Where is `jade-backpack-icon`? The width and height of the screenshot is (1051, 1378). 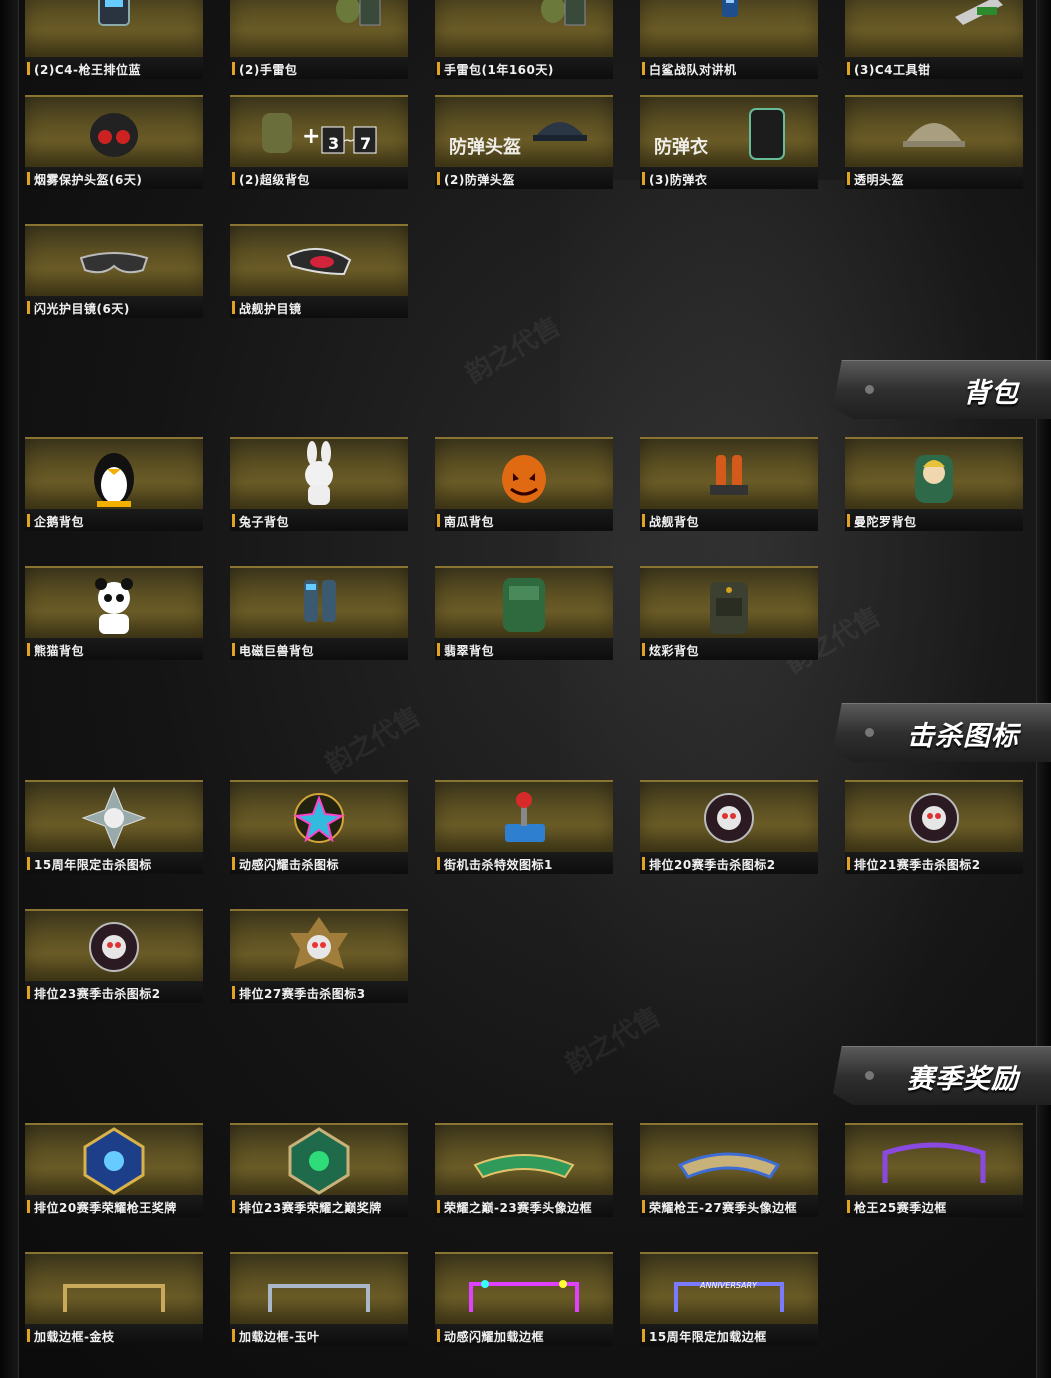
jade-backpack-icon is located at coordinates (524, 605).